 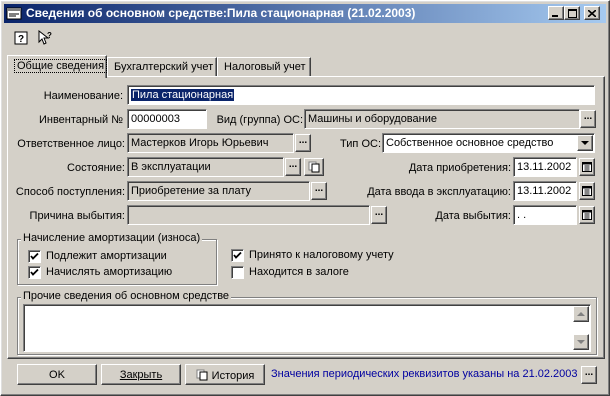 I want to click on amortization-group-title: Начисление амортизации (износа), so click(x=112, y=238).